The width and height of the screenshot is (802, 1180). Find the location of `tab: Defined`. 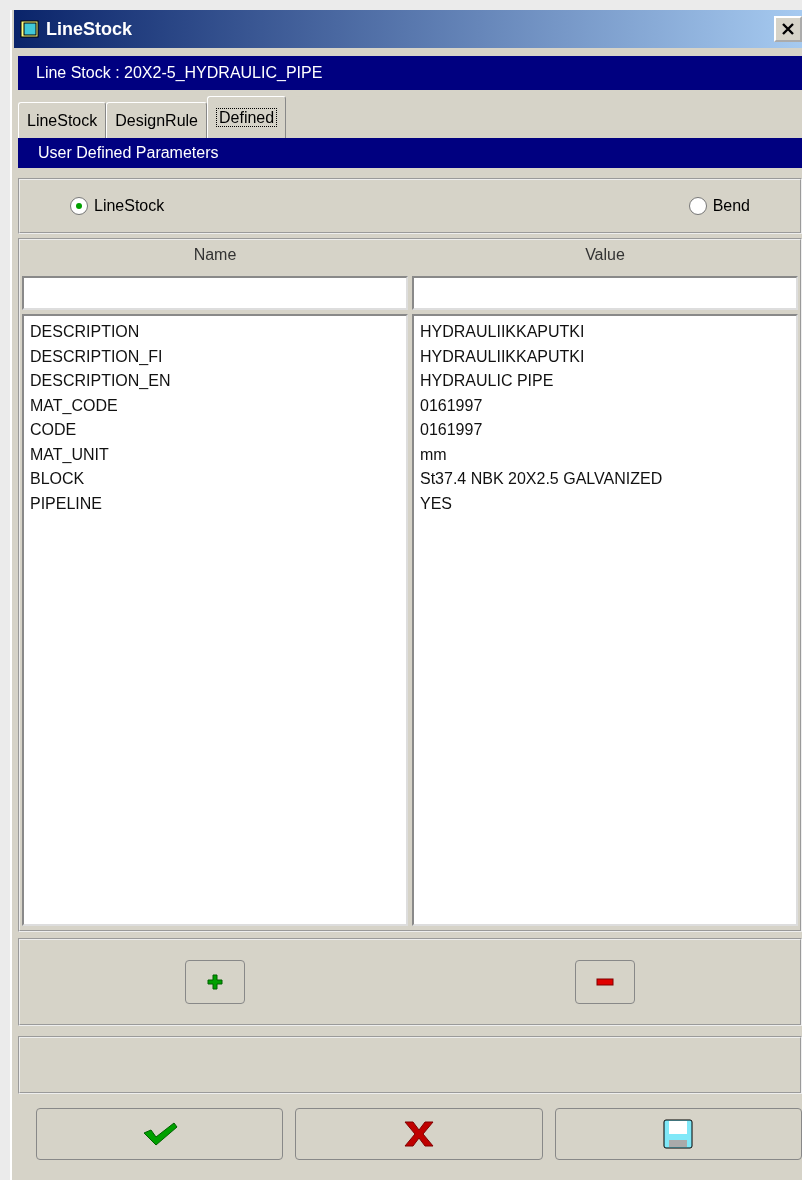

tab: Defined is located at coordinates (247, 117).